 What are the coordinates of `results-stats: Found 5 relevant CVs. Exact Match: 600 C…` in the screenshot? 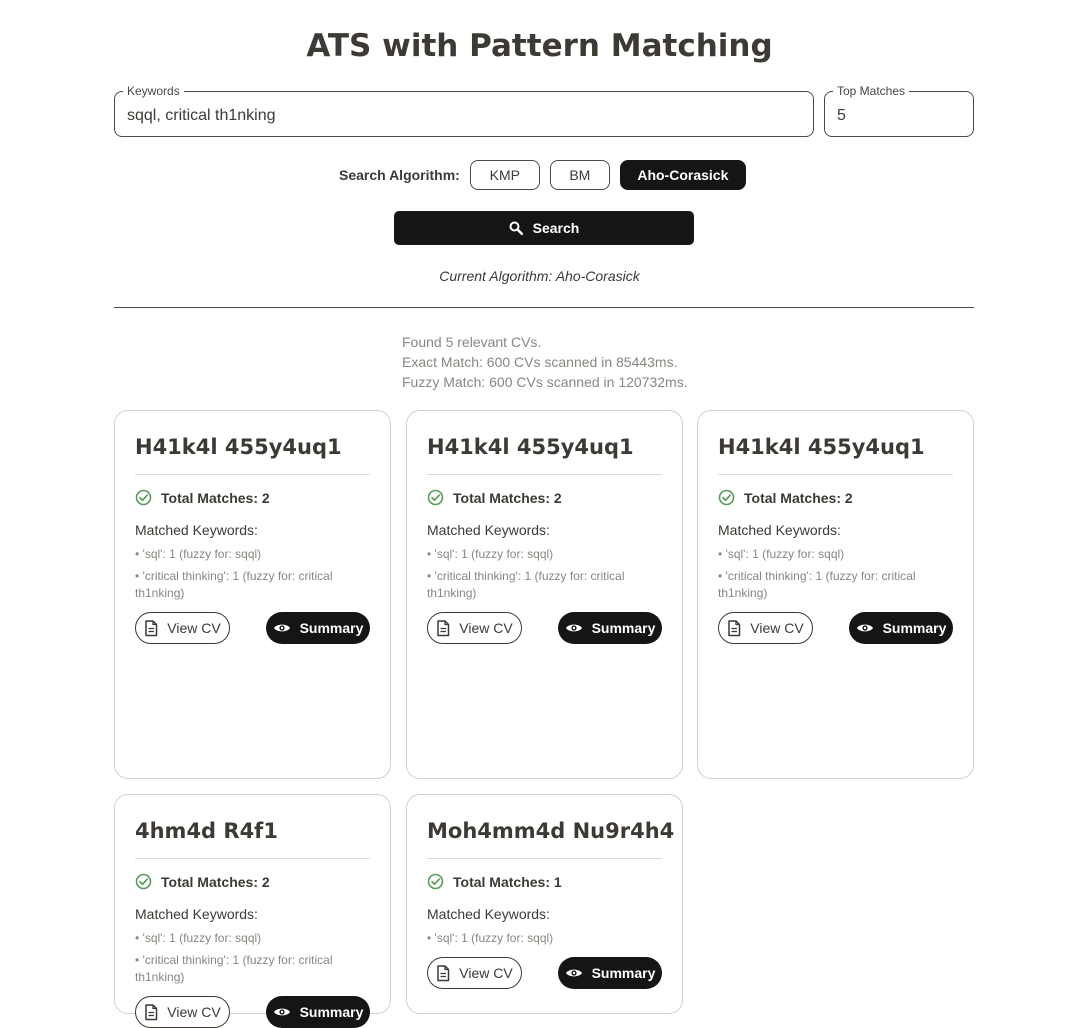 It's located at (545, 362).